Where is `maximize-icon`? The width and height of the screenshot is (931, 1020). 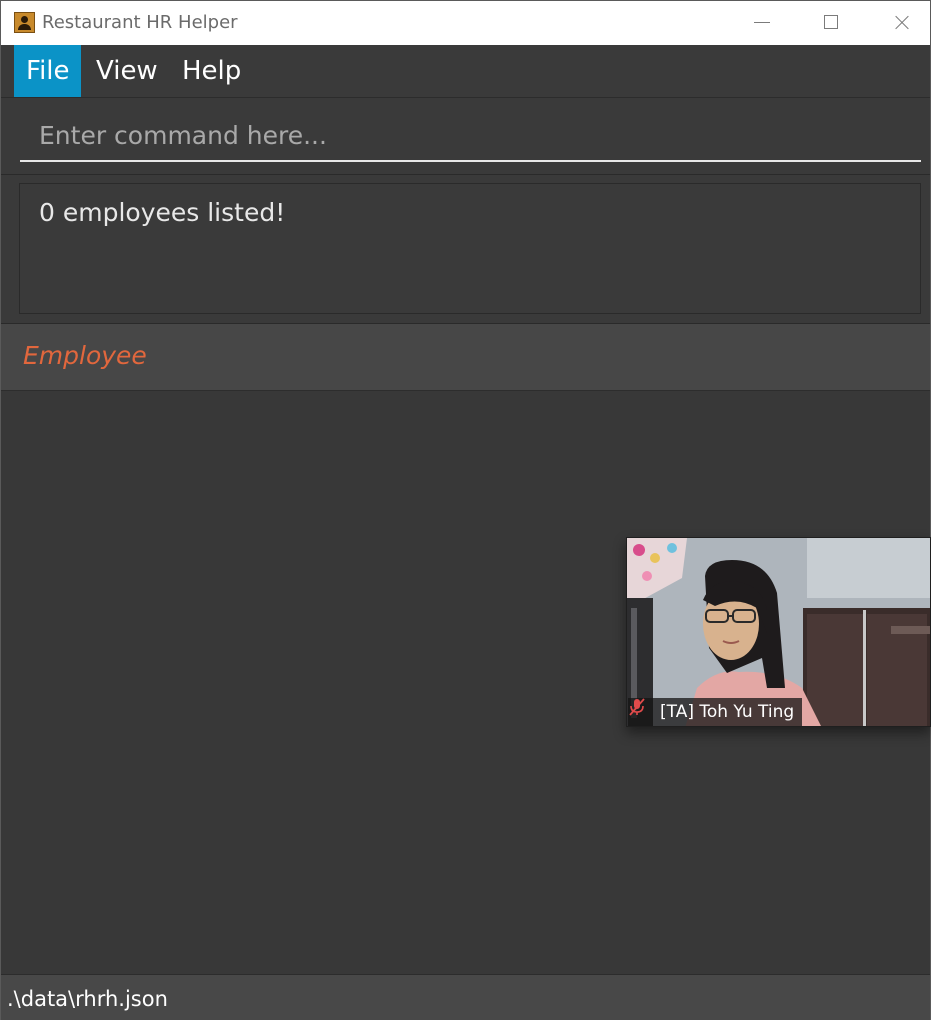 maximize-icon is located at coordinates (831, 22).